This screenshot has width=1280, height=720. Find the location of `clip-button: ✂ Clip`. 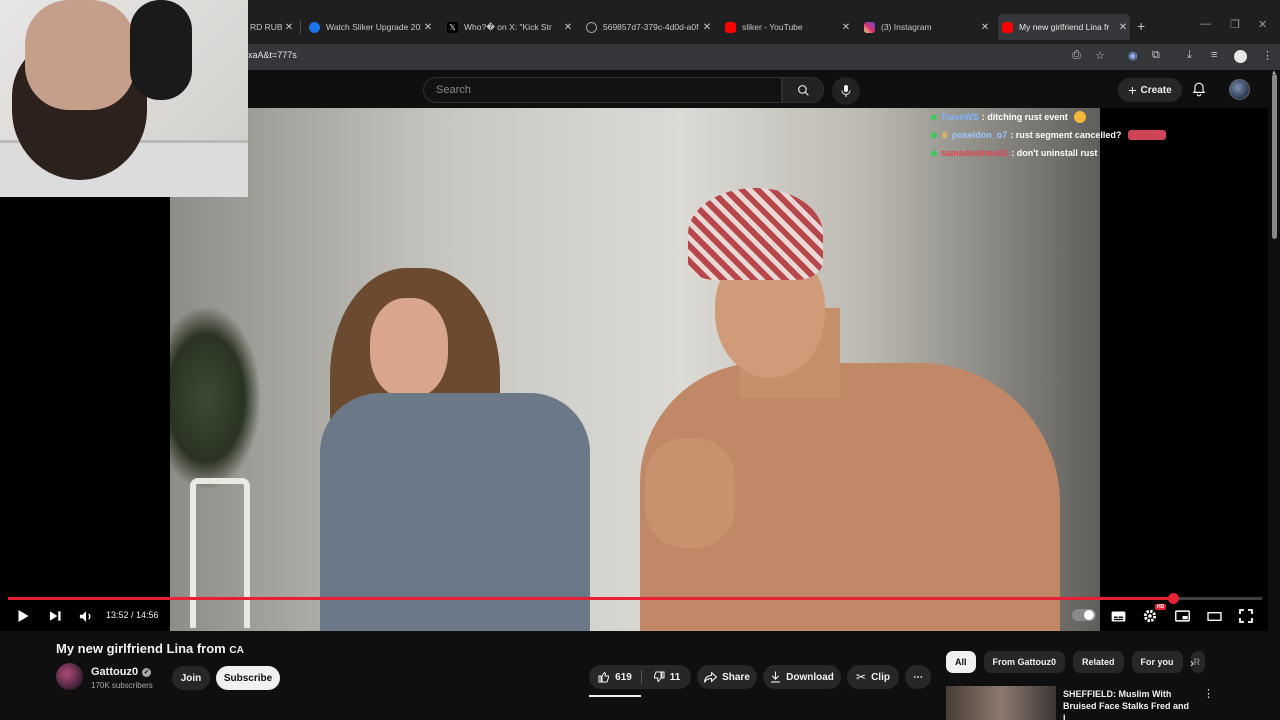

clip-button: ✂ Clip is located at coordinates (873, 677).